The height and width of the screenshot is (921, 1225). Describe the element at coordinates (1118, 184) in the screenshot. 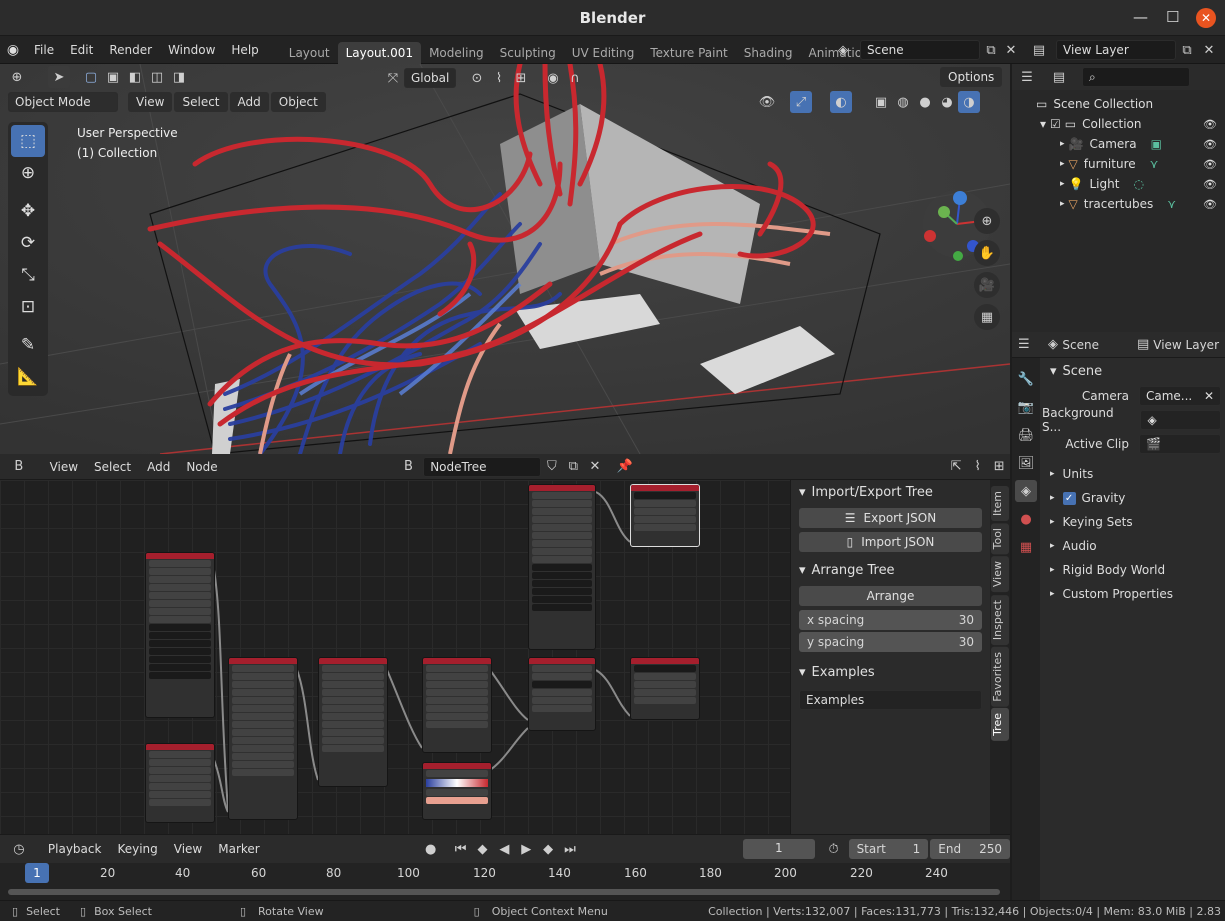

I see `outliner-light: ▸ 💡 Light ◌ 👁` at that location.